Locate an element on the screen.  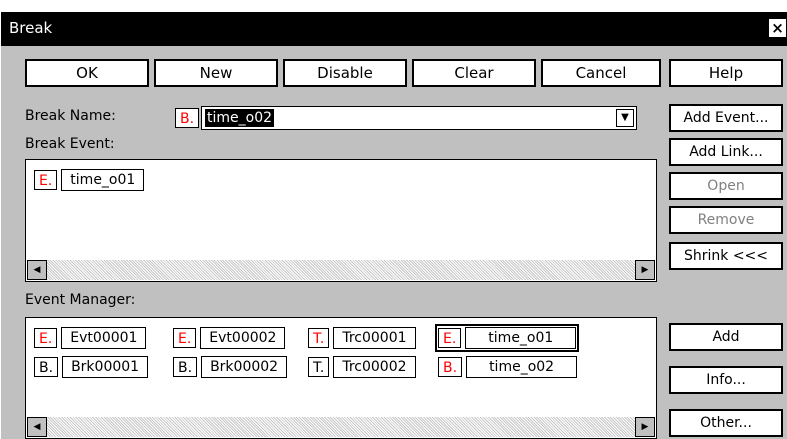
break-name-value: time_o02 is located at coordinates (240, 118).